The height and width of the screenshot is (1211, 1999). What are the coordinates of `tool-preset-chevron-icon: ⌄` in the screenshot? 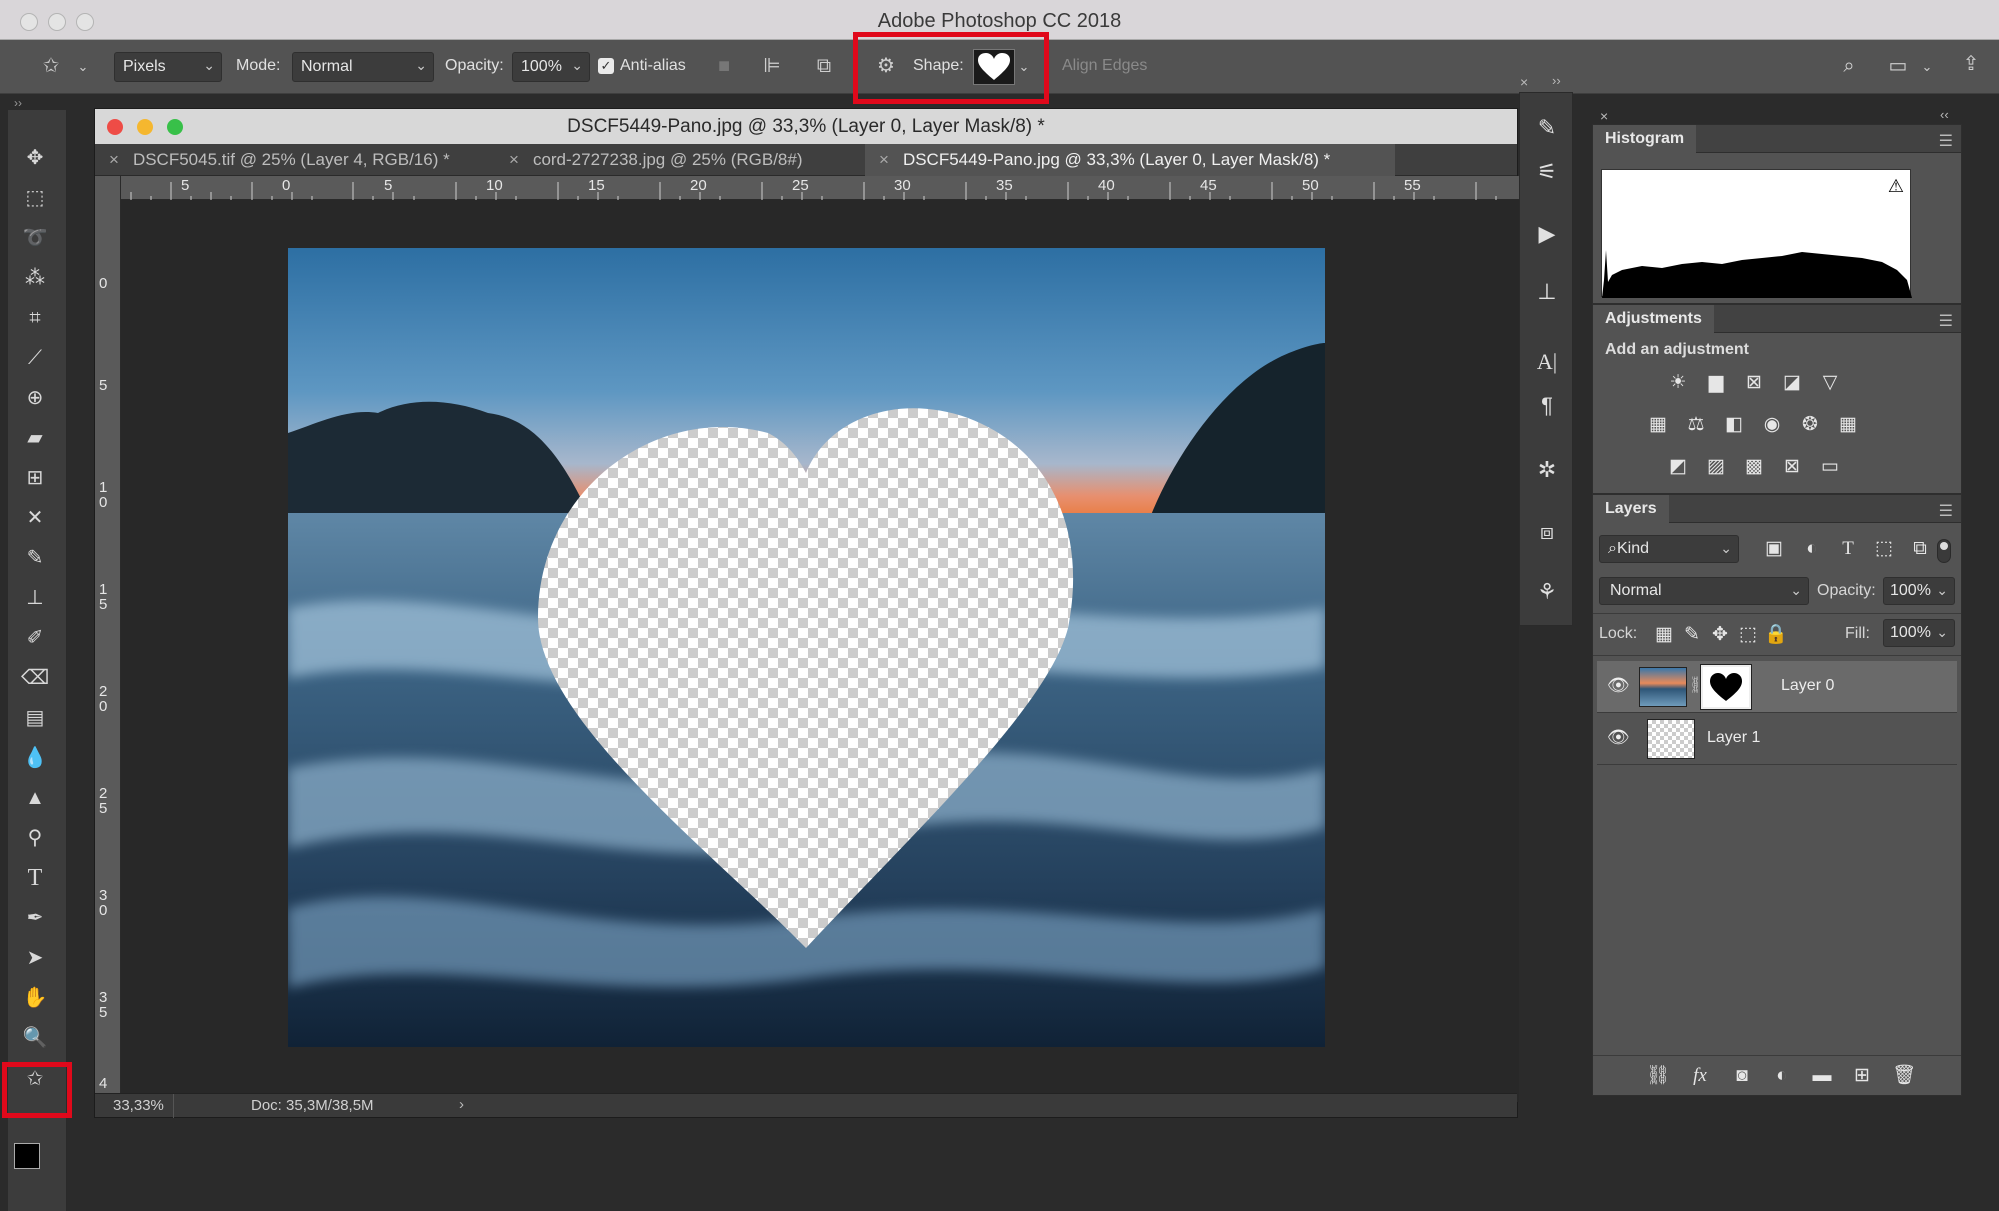 It's located at (83, 67).